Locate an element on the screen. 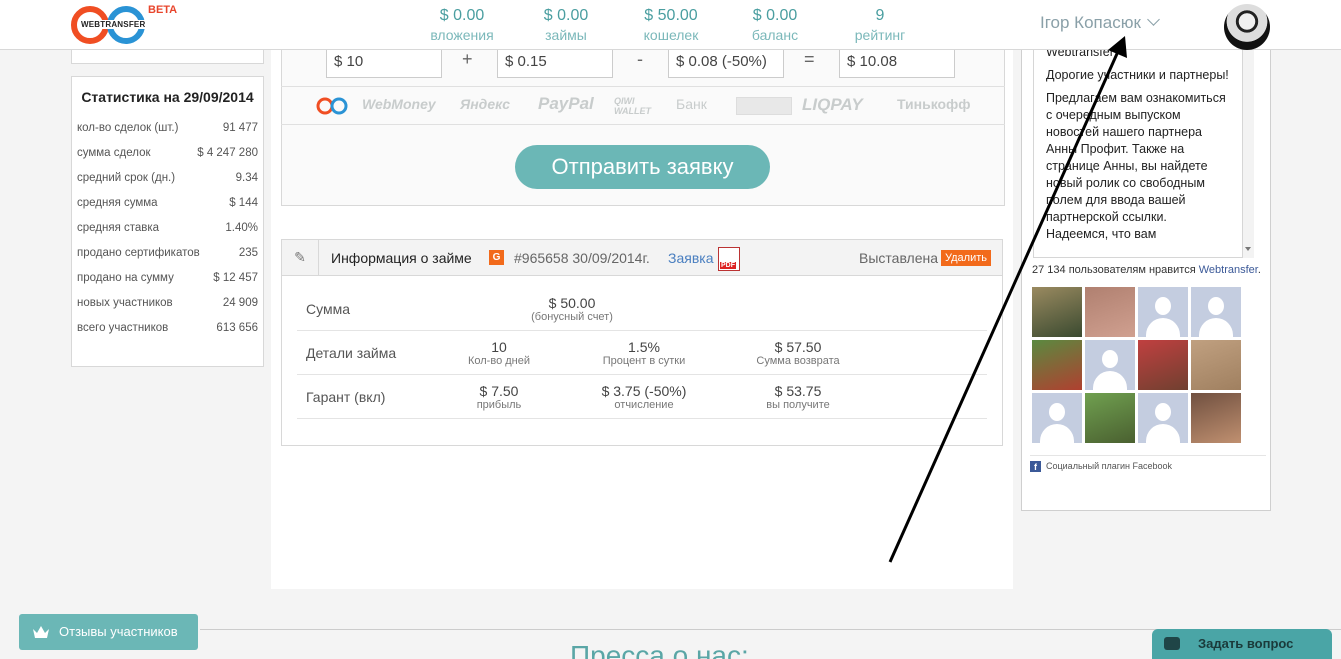  visa-mastercard-icon is located at coordinates (764, 106).